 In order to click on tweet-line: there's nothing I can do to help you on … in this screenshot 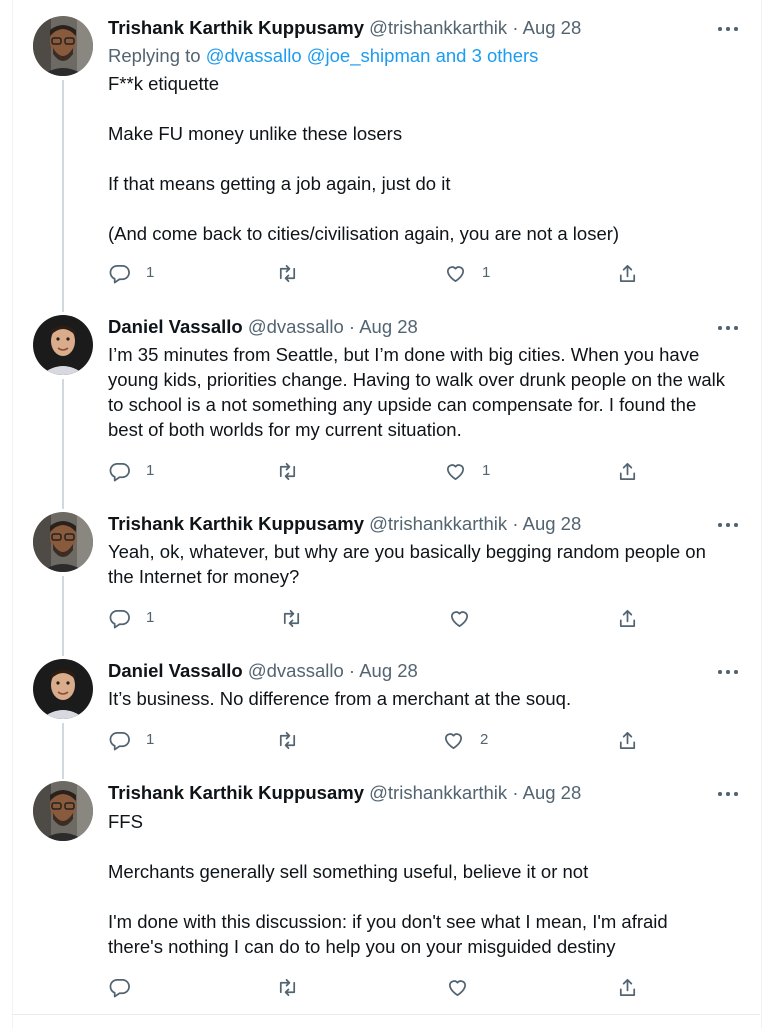, I will do `click(362, 946)`.